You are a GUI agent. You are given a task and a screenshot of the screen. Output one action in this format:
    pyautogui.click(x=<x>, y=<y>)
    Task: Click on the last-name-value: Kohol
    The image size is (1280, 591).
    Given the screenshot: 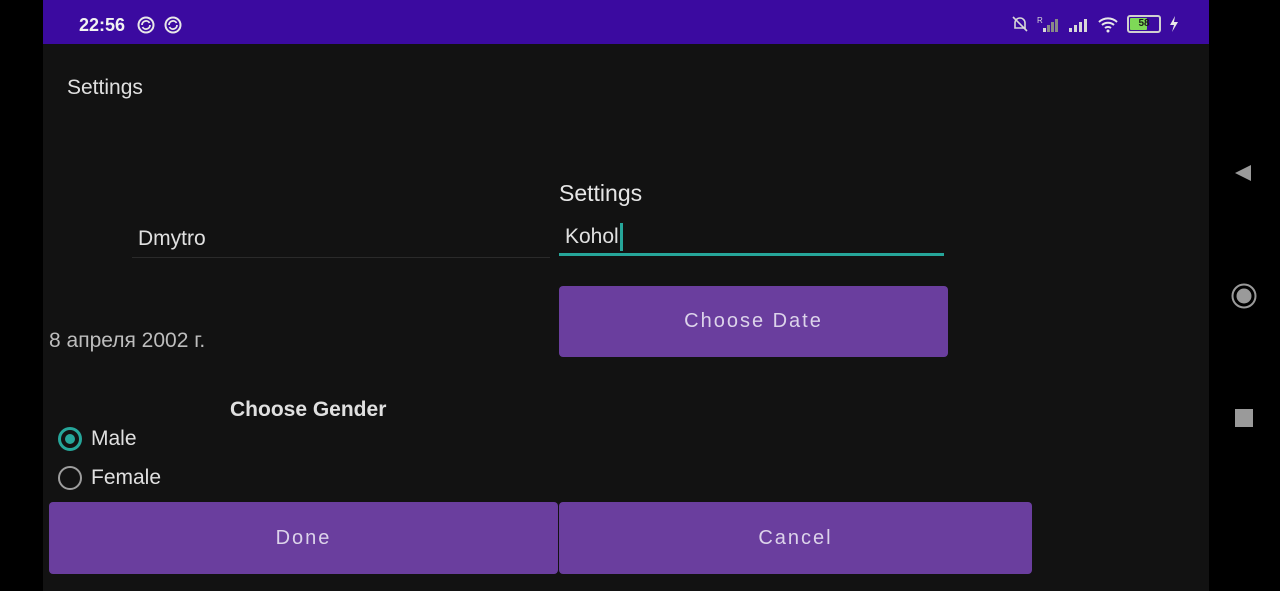 What is the action you would take?
    pyautogui.click(x=592, y=236)
    